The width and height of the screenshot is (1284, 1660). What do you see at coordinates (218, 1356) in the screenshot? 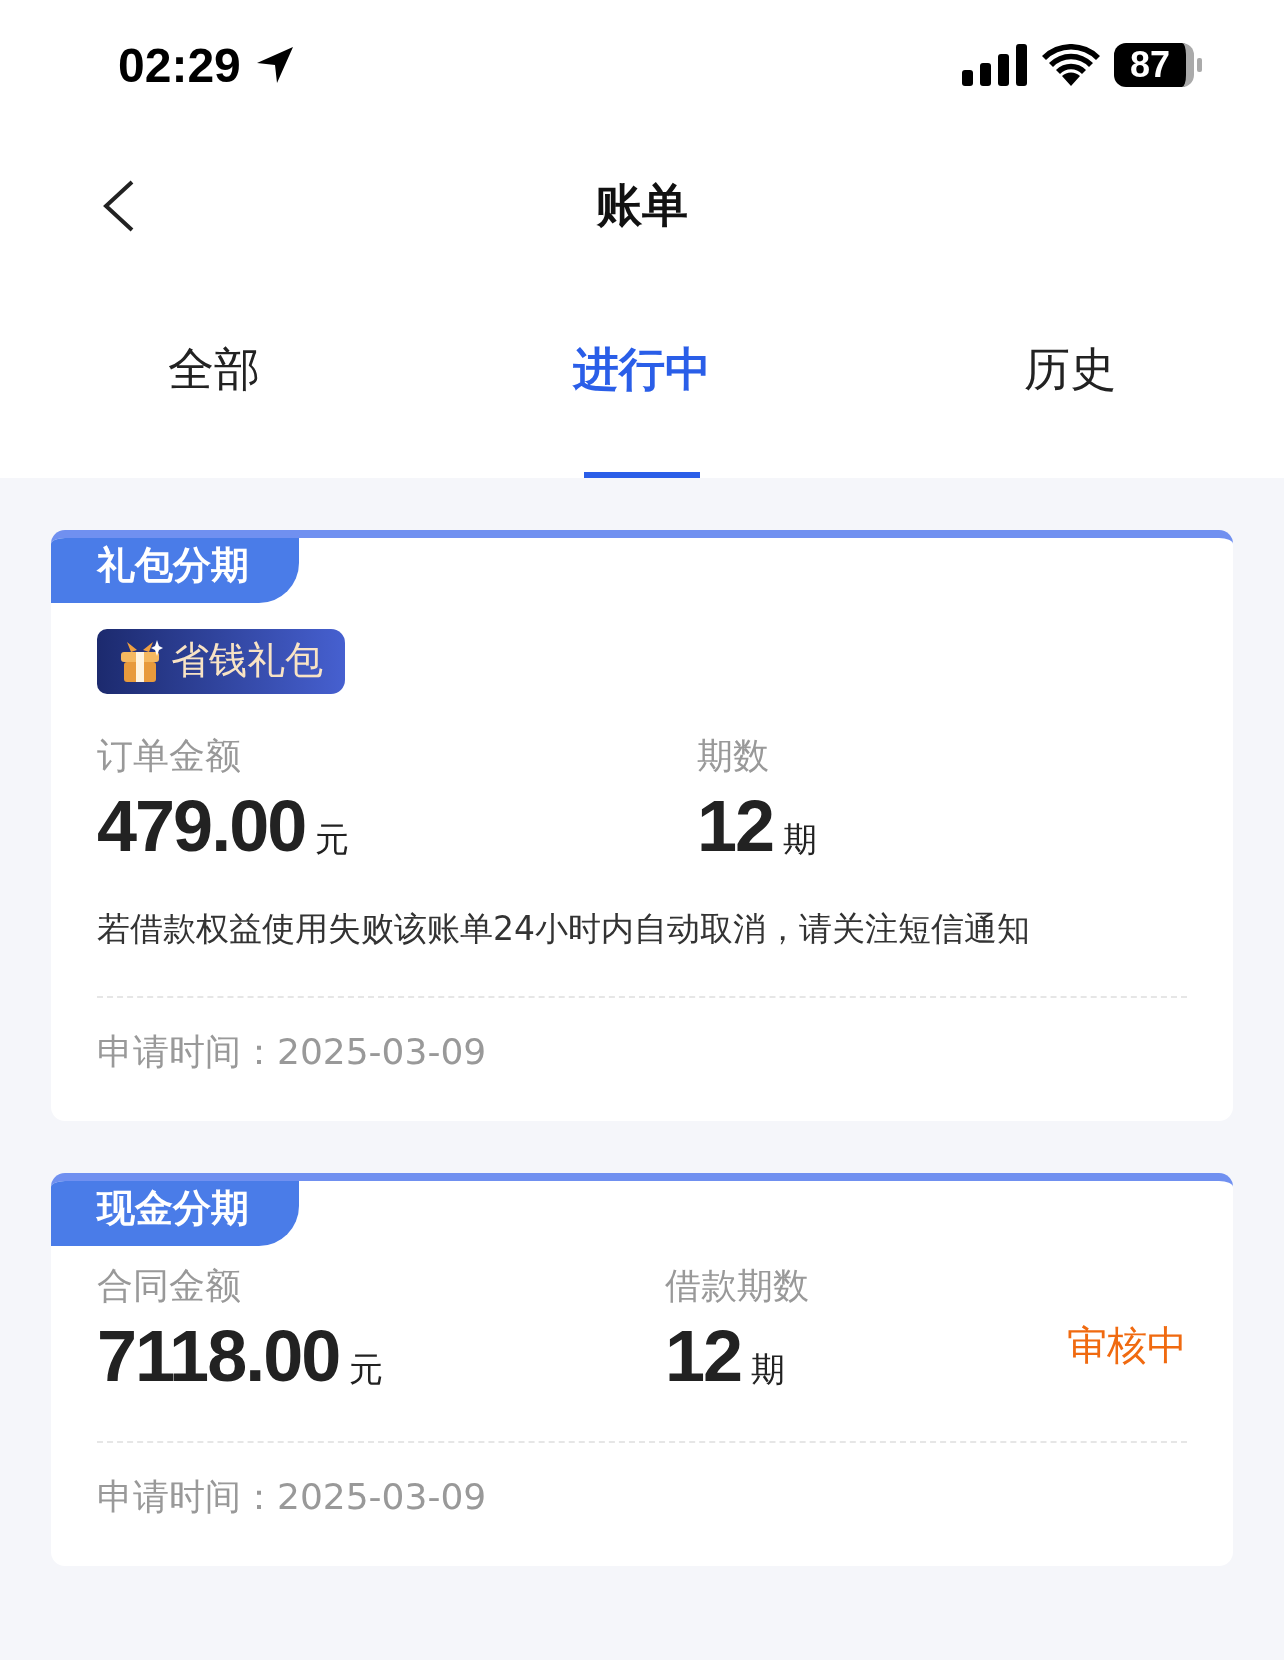
I see `amount-value: 7118.00` at bounding box center [218, 1356].